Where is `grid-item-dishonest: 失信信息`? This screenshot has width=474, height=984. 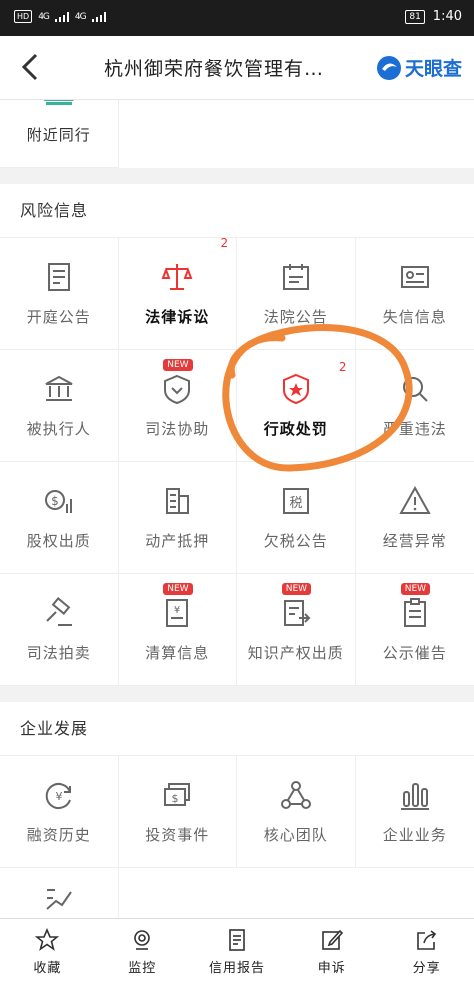 grid-item-dishonest: 失信信息 is located at coordinates (414, 294).